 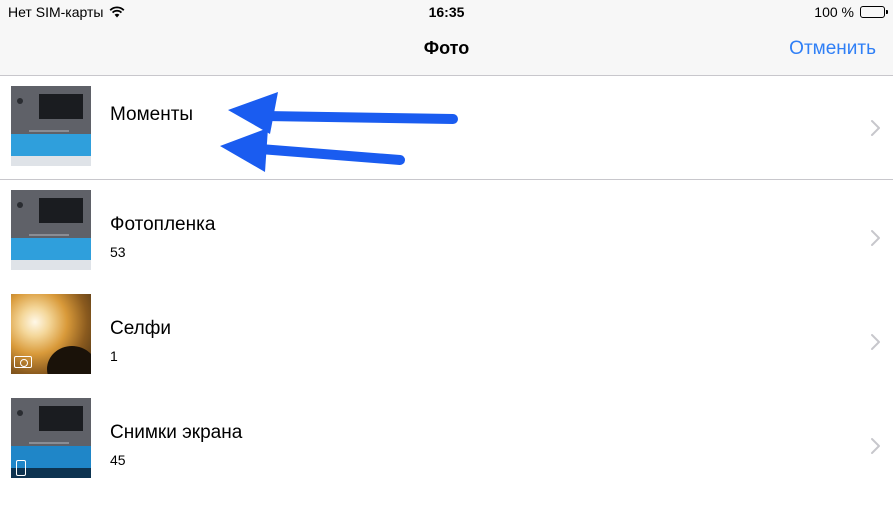 What do you see at coordinates (140, 328) in the screenshot?
I see `album-title: Селфи` at bounding box center [140, 328].